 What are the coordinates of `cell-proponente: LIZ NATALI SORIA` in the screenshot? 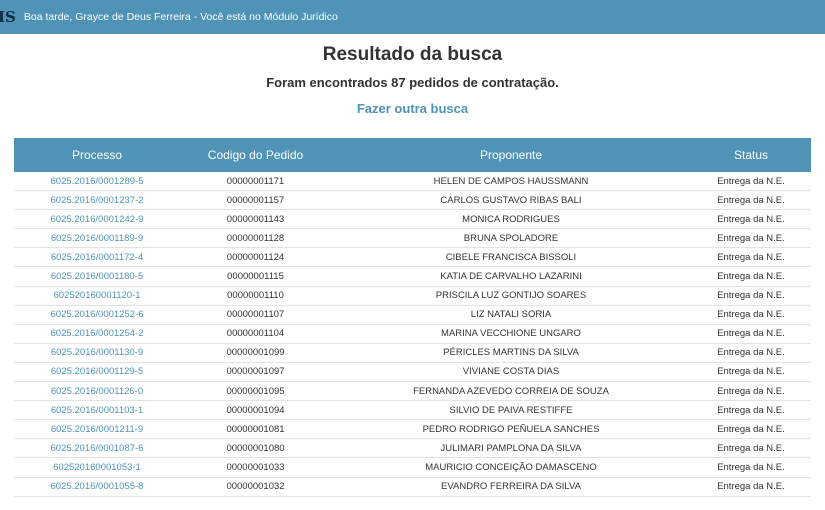 It's located at (511, 315).